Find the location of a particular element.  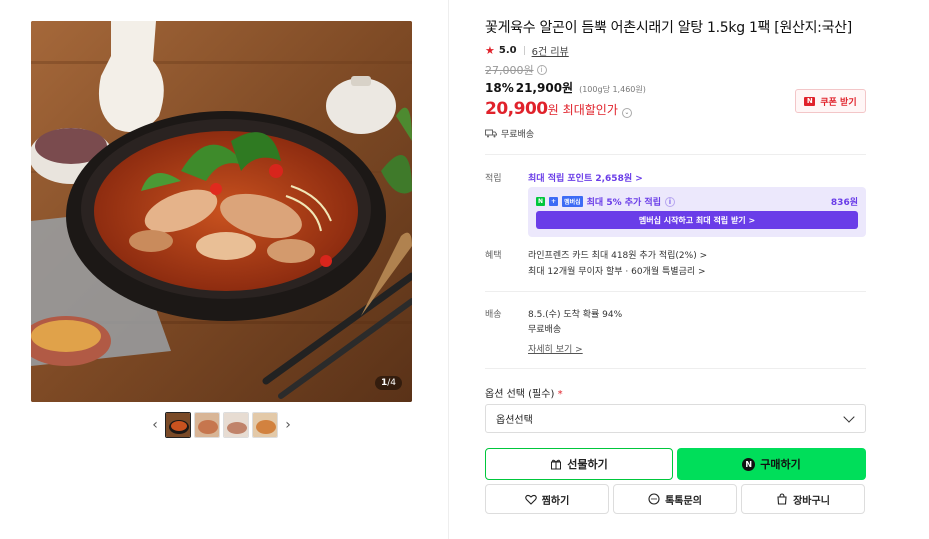

naver-n-icon: N is located at coordinates (749, 464).